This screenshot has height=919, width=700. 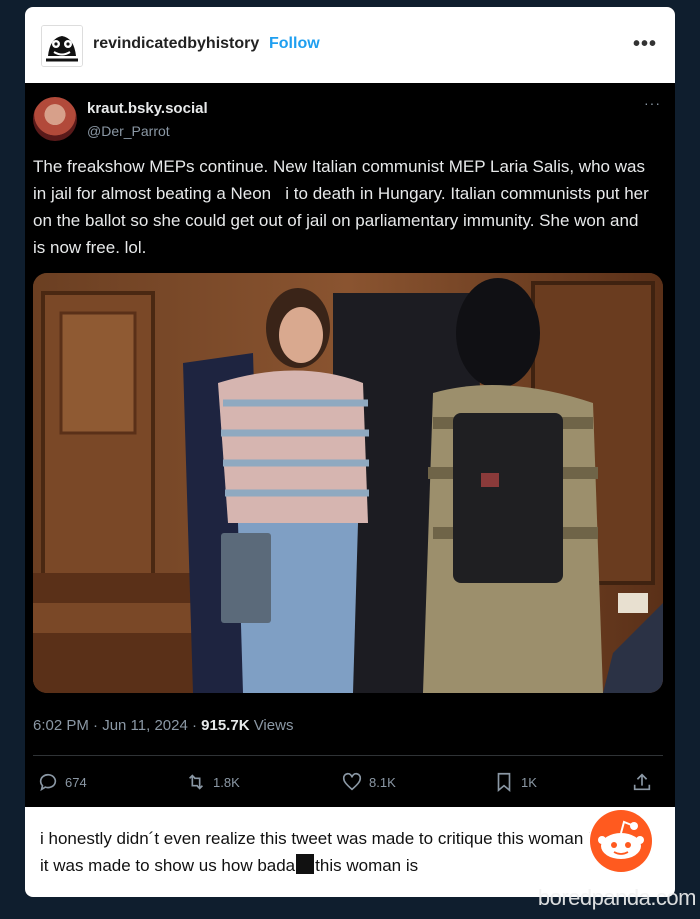 I want to click on boredpanda-logo-icon, so click(x=621, y=841).